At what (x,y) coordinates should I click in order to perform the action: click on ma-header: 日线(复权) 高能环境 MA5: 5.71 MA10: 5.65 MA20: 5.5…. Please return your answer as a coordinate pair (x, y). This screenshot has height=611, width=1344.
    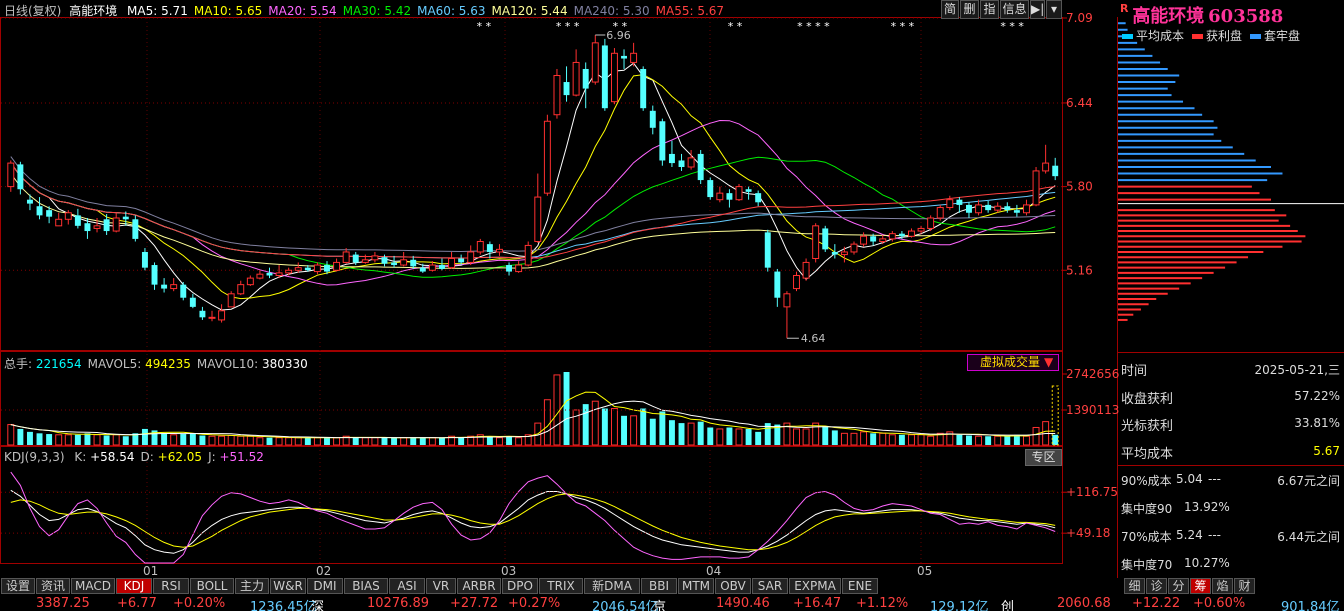
    Looking at the image, I should click on (364, 10).